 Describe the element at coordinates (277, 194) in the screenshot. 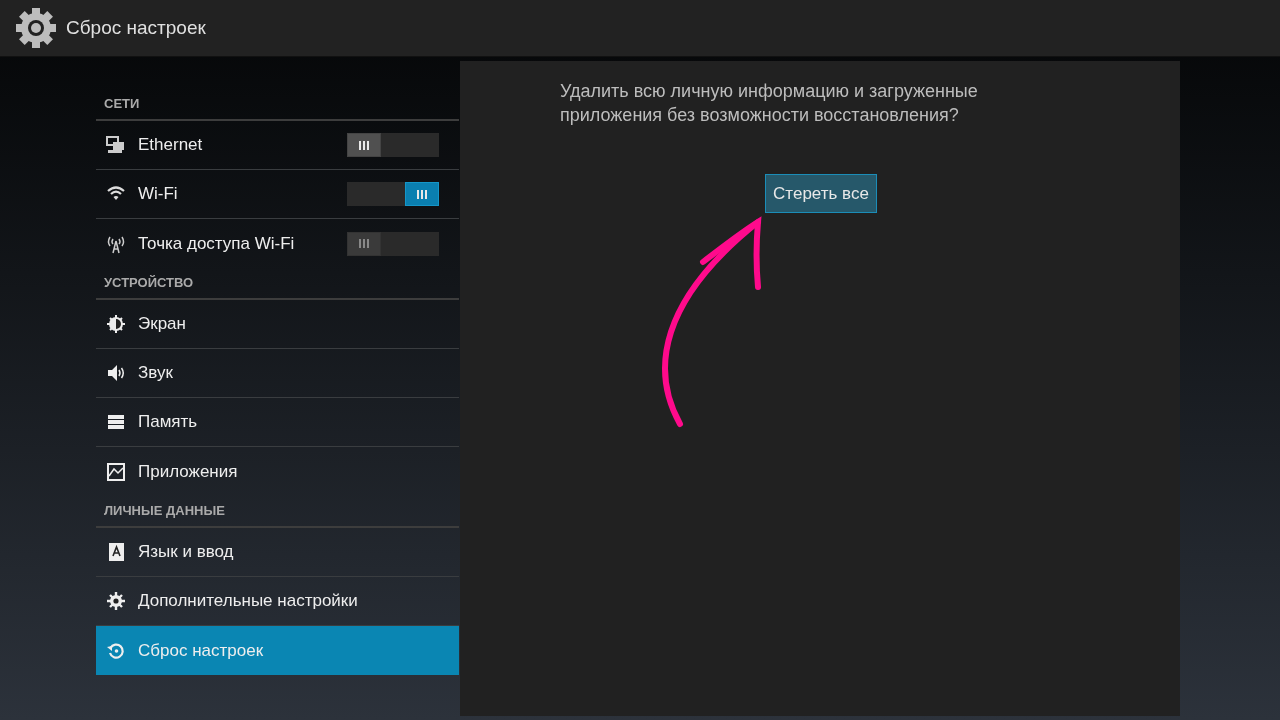

I see `settings-menu-item: Wi-Fi` at that location.